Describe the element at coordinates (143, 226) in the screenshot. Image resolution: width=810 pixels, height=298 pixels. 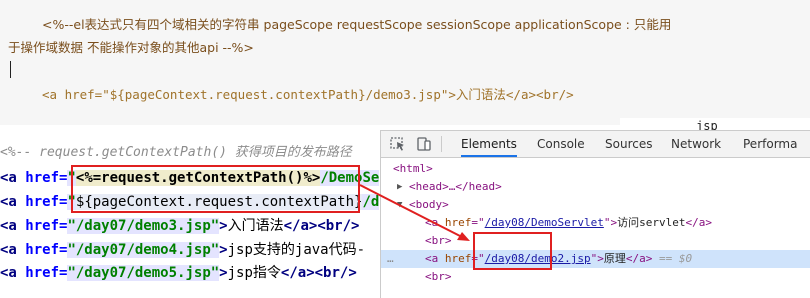
I see `href-value: "/day07/demo3.jsp"` at that location.